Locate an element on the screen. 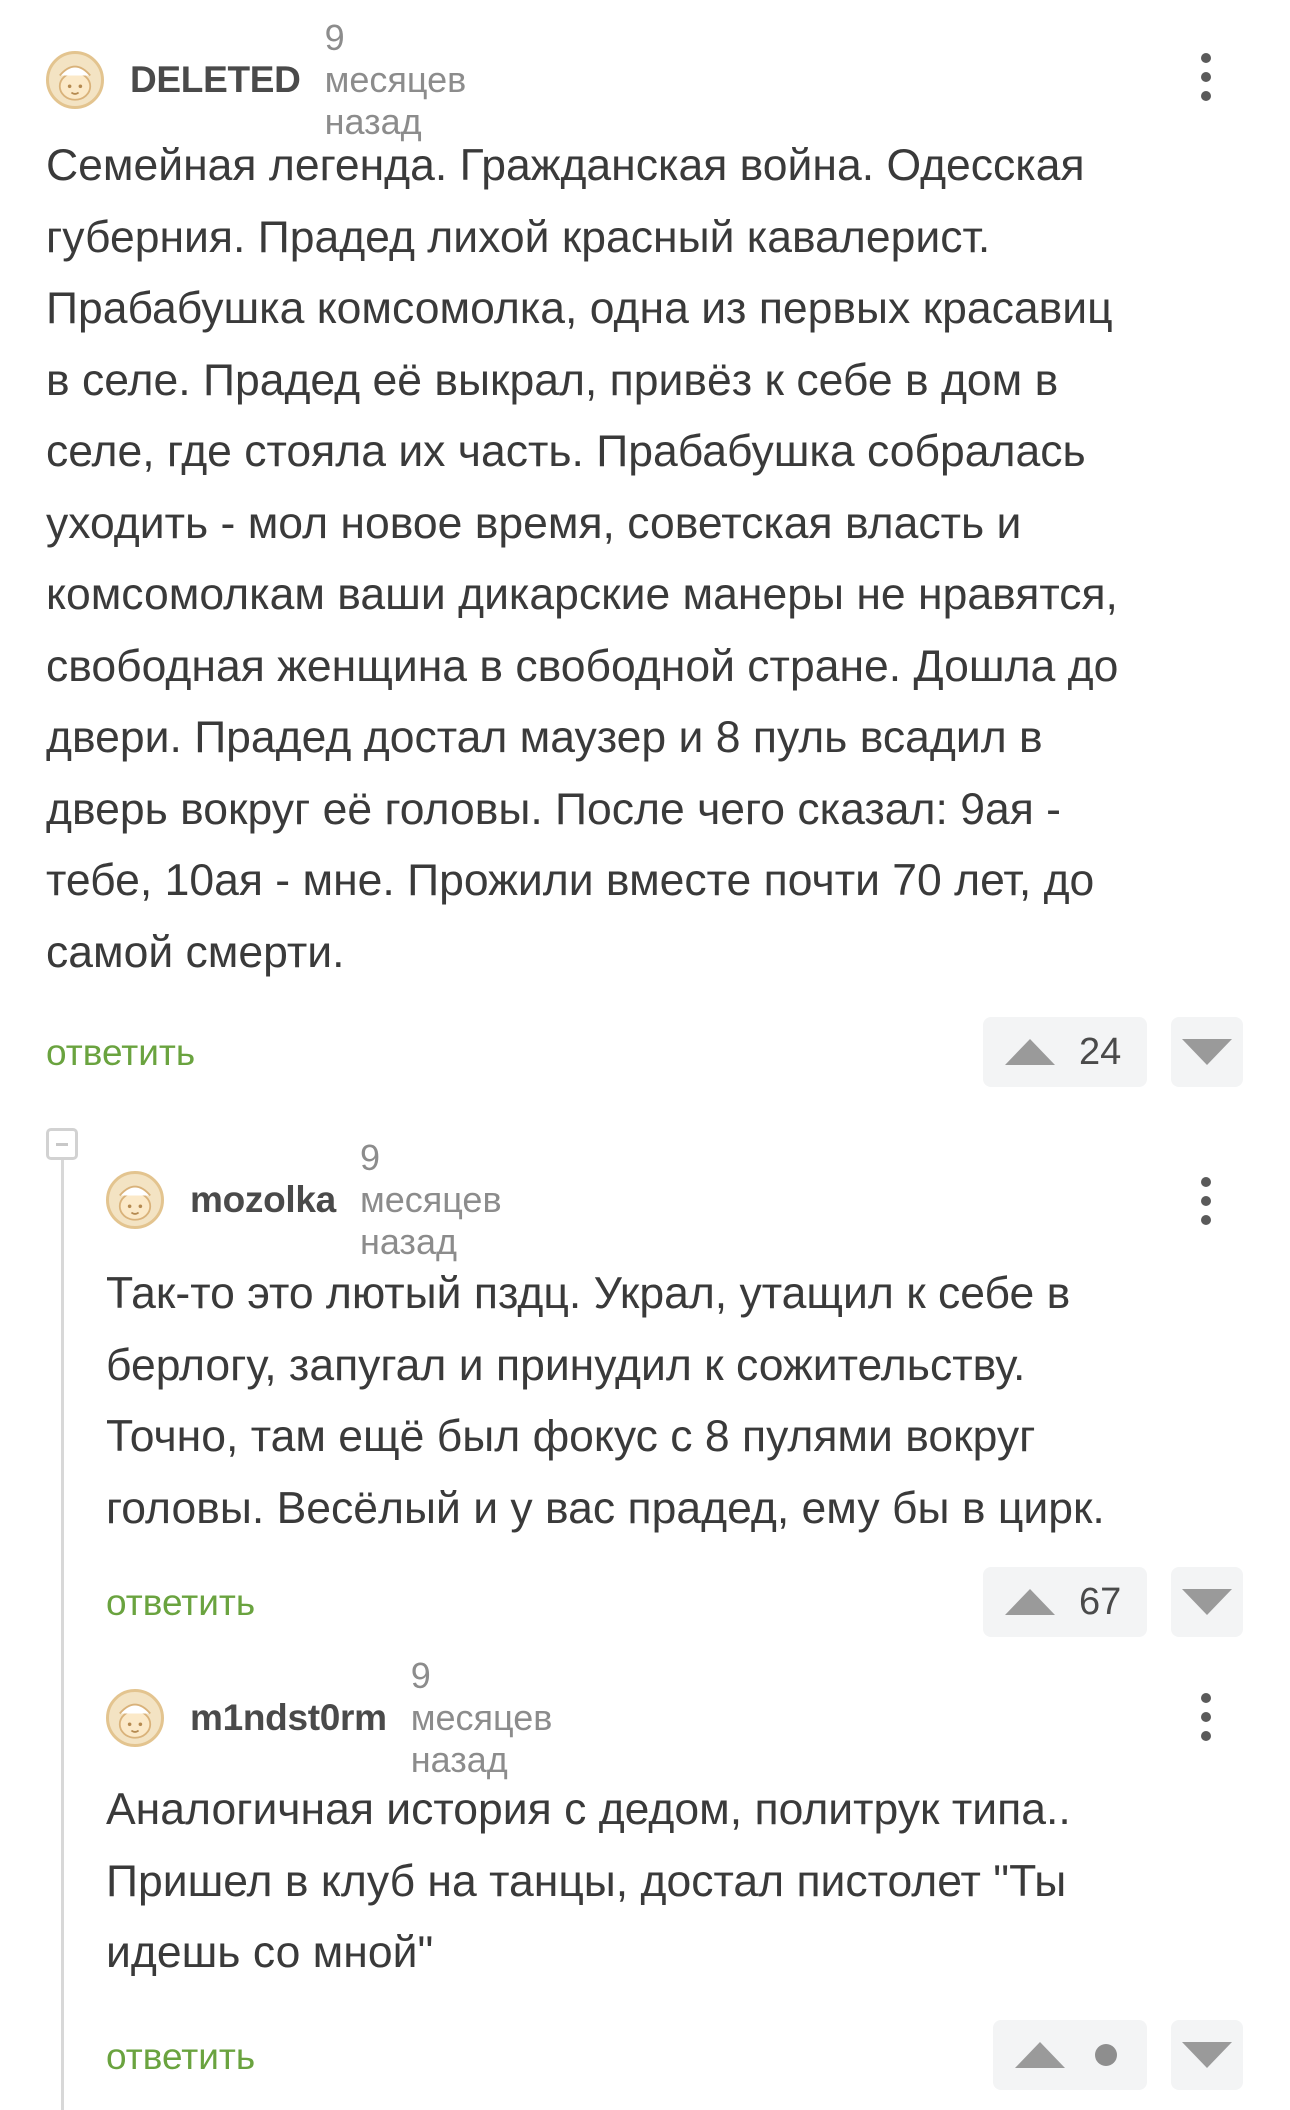  username: DELETED is located at coordinates (215, 80).